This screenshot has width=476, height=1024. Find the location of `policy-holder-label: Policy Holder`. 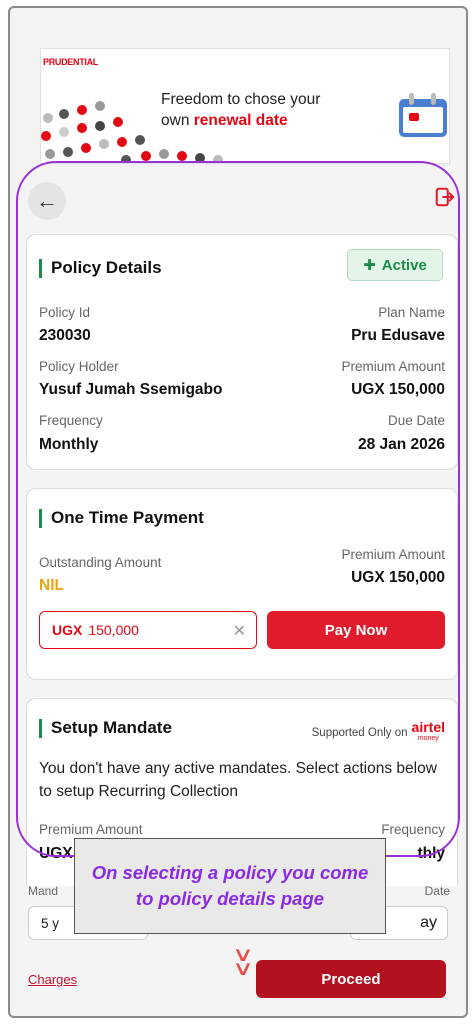

policy-holder-label: Policy Holder is located at coordinates (79, 366).